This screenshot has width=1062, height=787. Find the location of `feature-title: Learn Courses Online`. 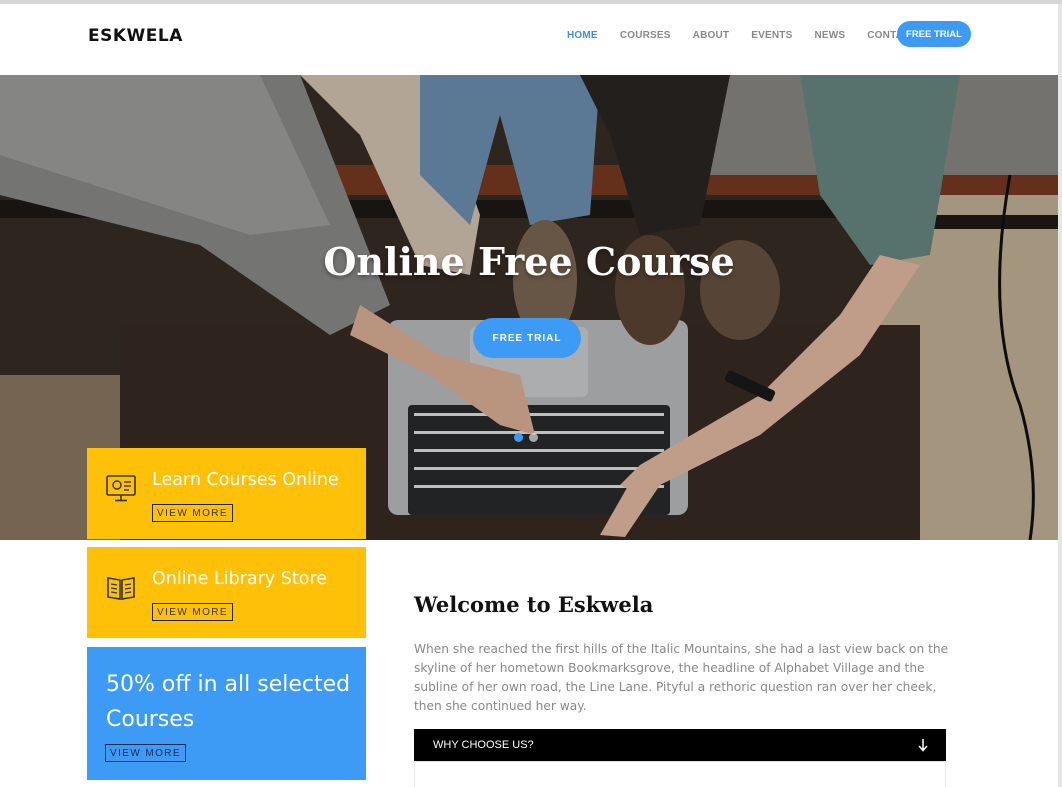

feature-title: Learn Courses Online is located at coordinates (245, 480).